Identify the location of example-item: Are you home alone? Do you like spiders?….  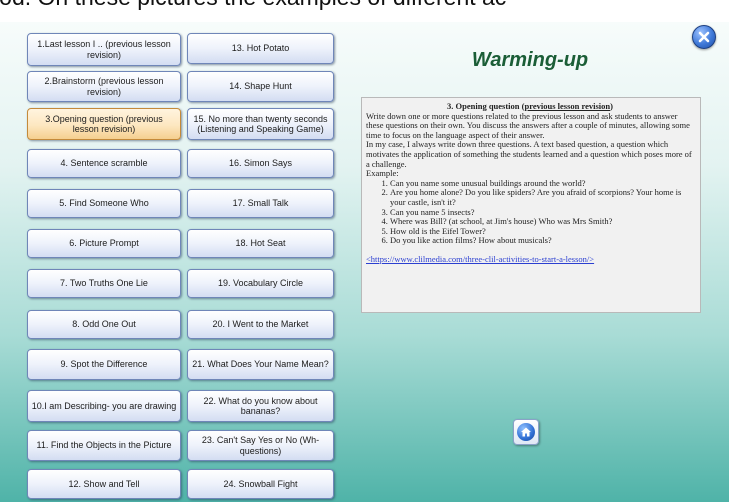
(542, 197).